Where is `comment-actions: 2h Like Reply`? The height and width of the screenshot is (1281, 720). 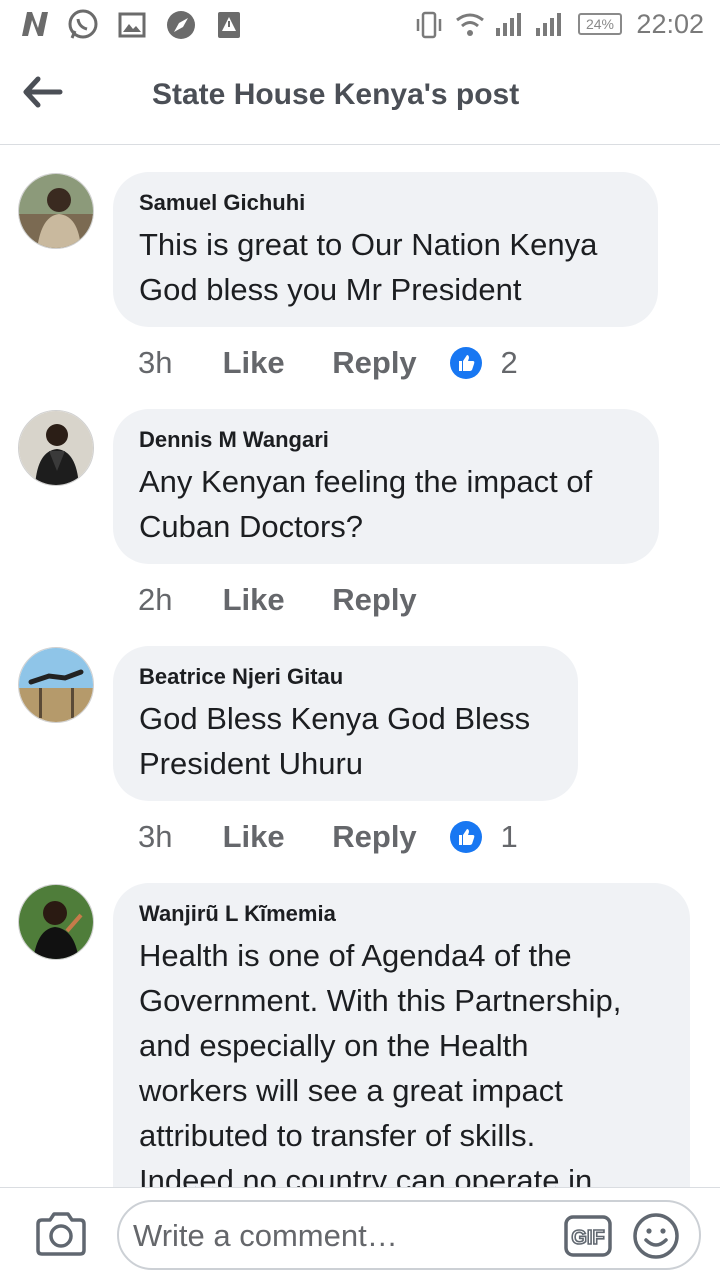 comment-actions: 2h Like Reply is located at coordinates (289, 599).